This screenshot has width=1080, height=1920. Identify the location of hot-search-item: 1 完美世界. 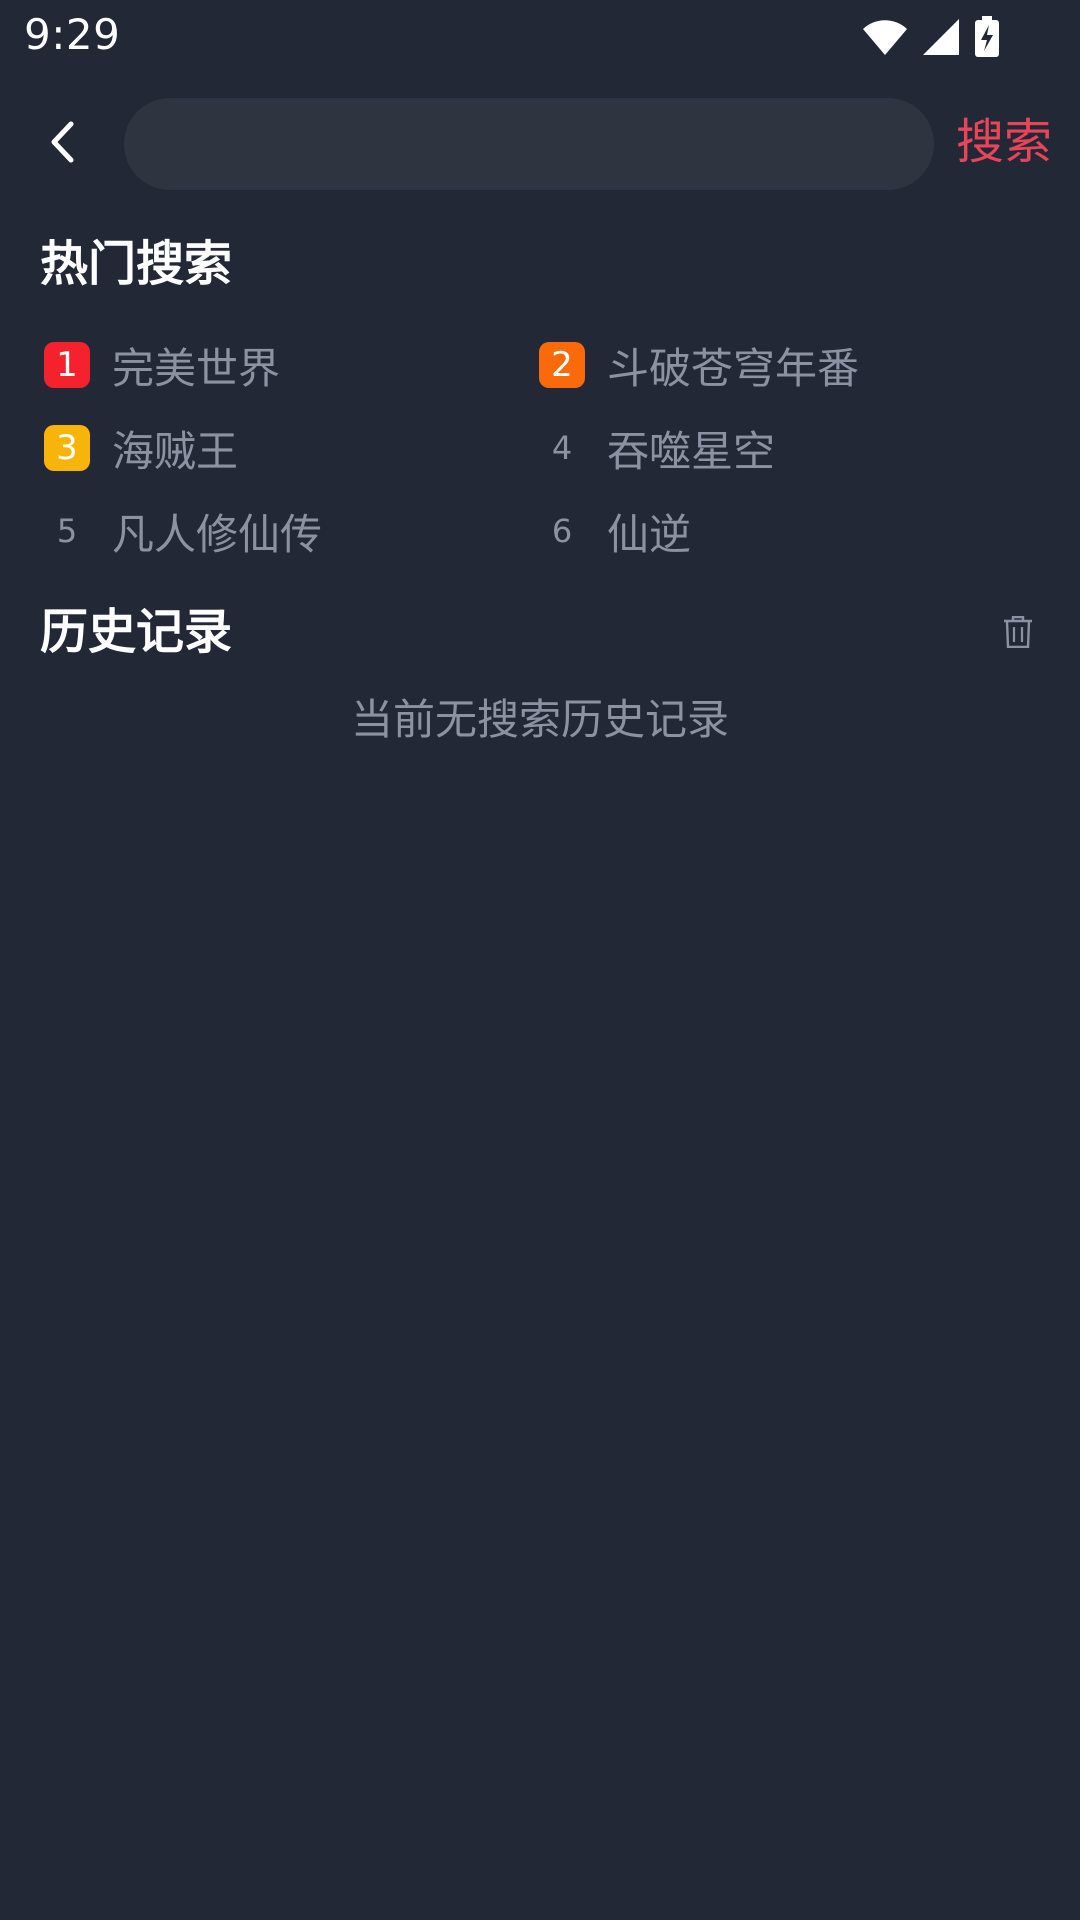
(247, 365).